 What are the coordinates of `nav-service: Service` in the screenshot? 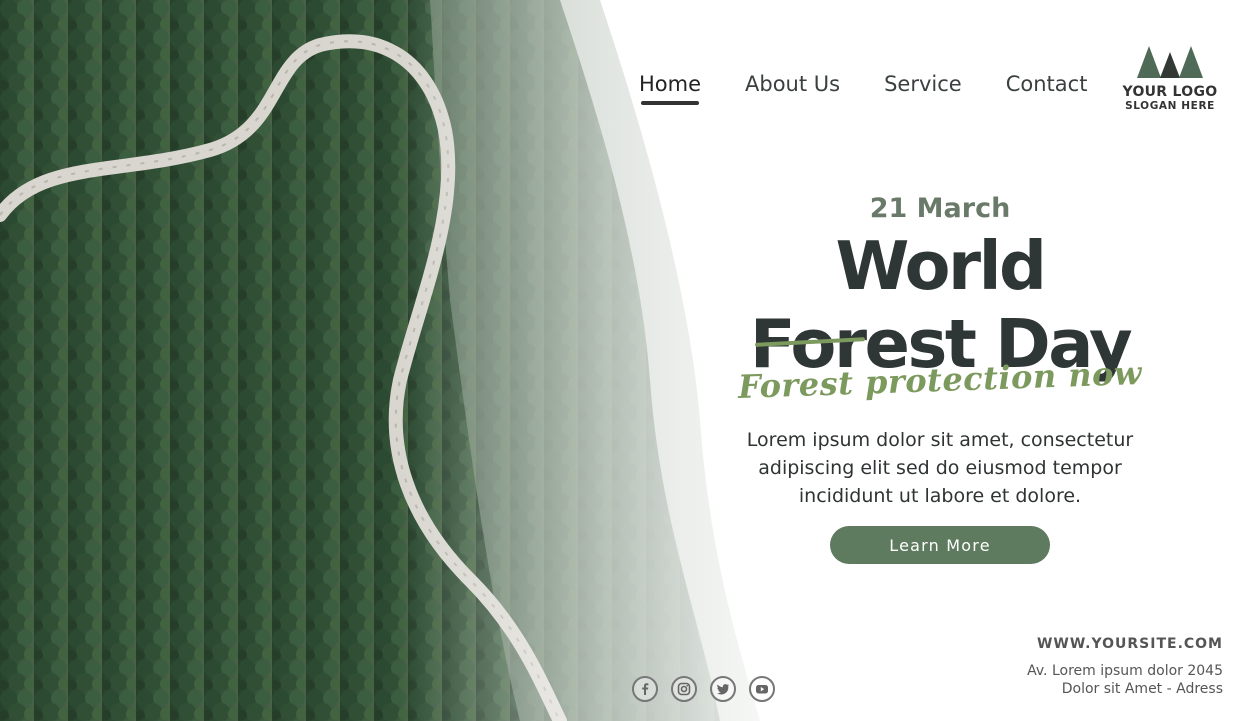 It's located at (923, 84).